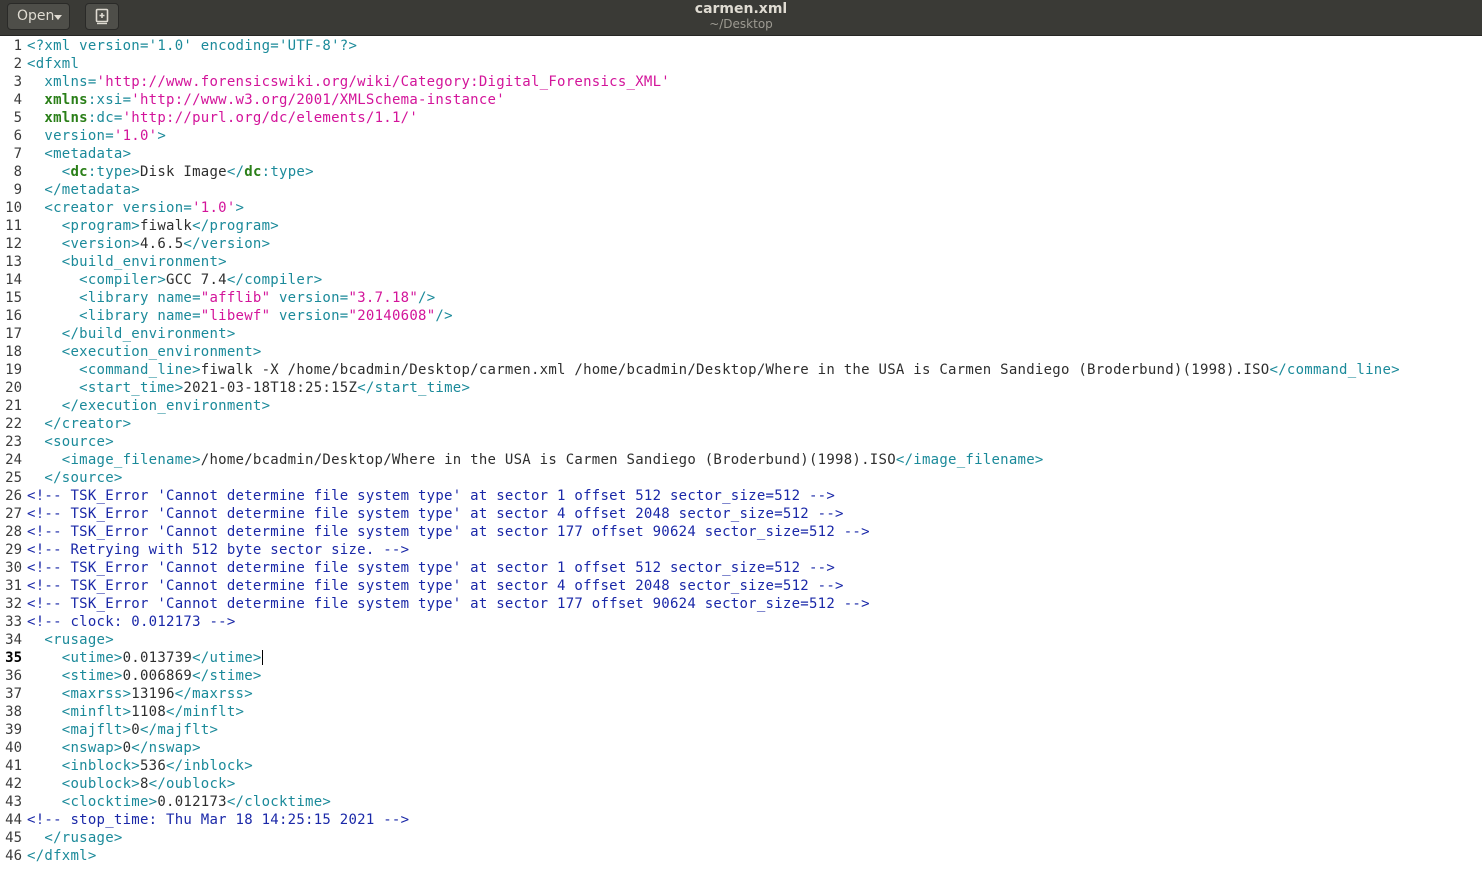 This screenshot has width=1482, height=870. What do you see at coordinates (741, 856) in the screenshot?
I see `code-line: 46 </dfxml>` at bounding box center [741, 856].